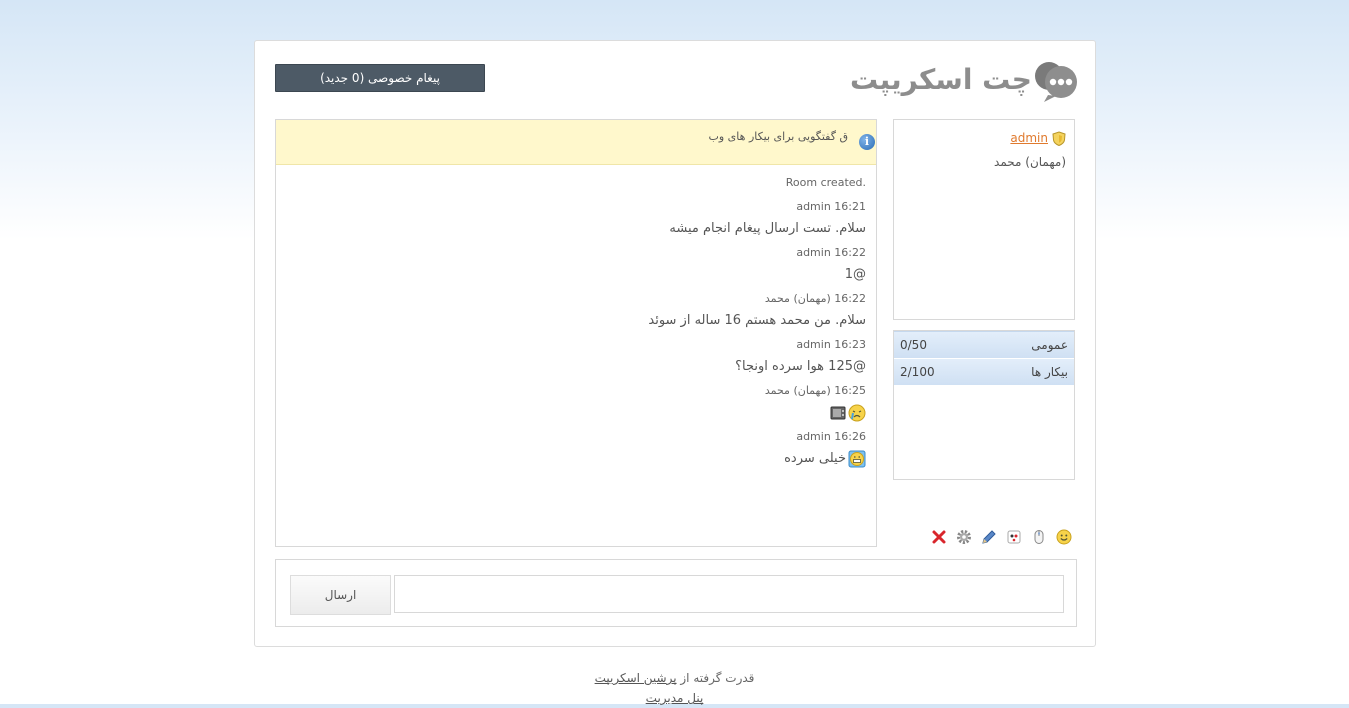 The height and width of the screenshot is (708, 1349). Describe the element at coordinates (939, 537) in the screenshot. I see `close-icon` at that location.